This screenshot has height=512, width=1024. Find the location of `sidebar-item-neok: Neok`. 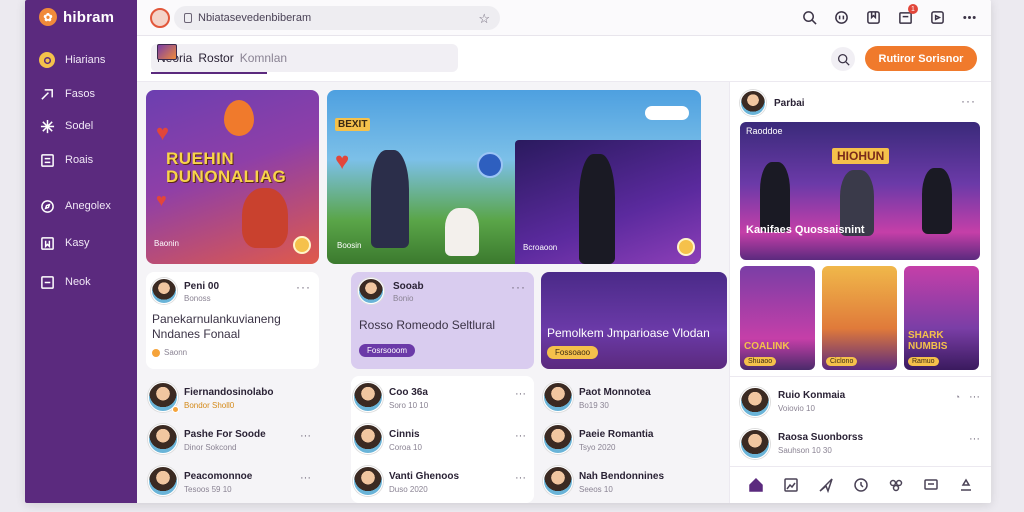

sidebar-item-neok: Neok is located at coordinates (65, 282).